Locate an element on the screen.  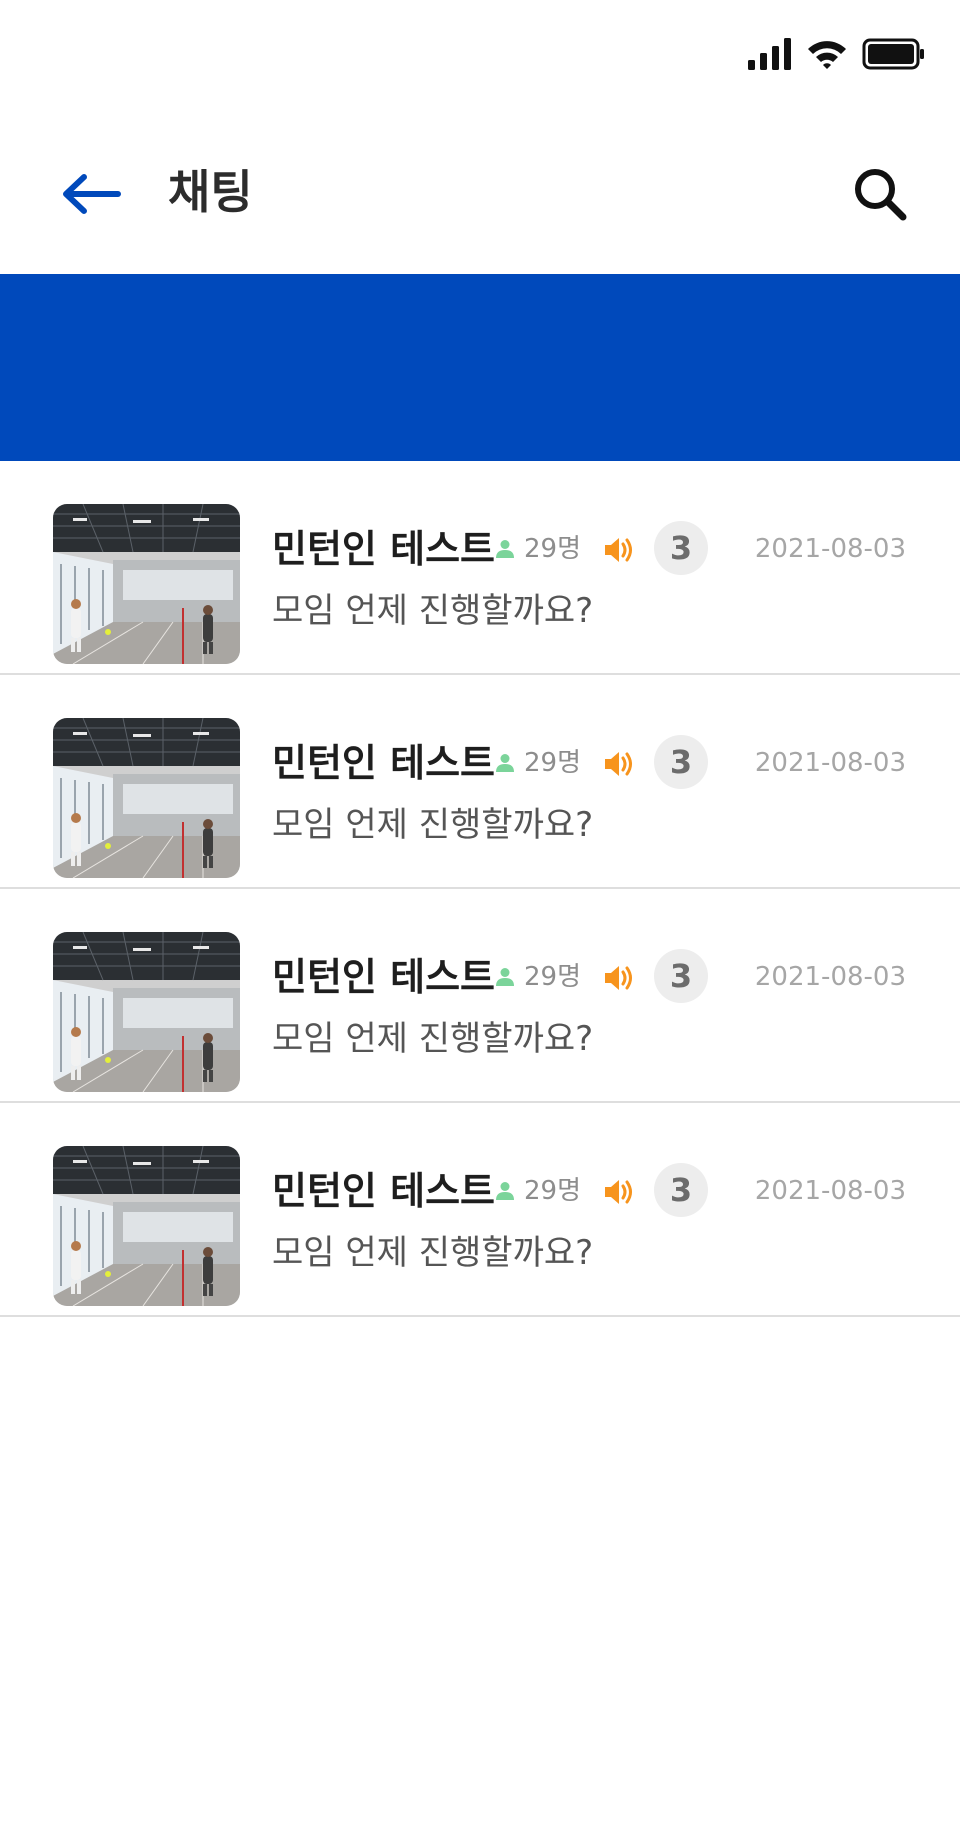
arrow-left-icon is located at coordinates (92, 194).